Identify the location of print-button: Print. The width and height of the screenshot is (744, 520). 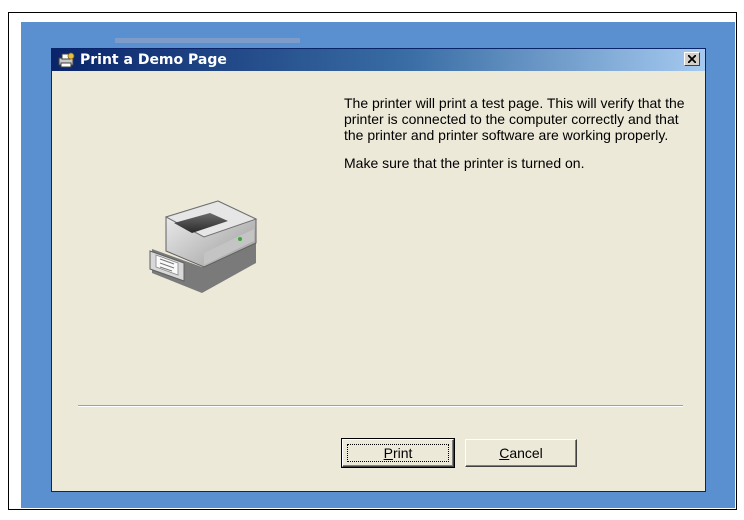
(398, 453).